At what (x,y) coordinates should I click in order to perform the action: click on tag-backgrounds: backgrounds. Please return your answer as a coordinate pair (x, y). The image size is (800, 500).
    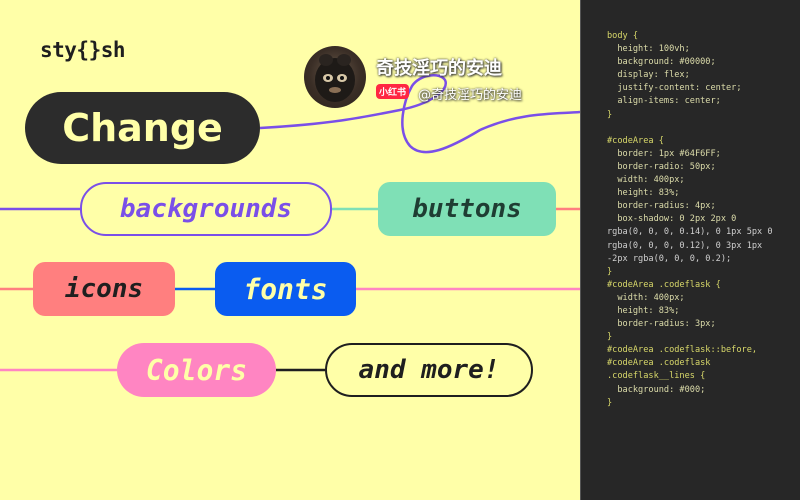
    Looking at the image, I should click on (206, 209).